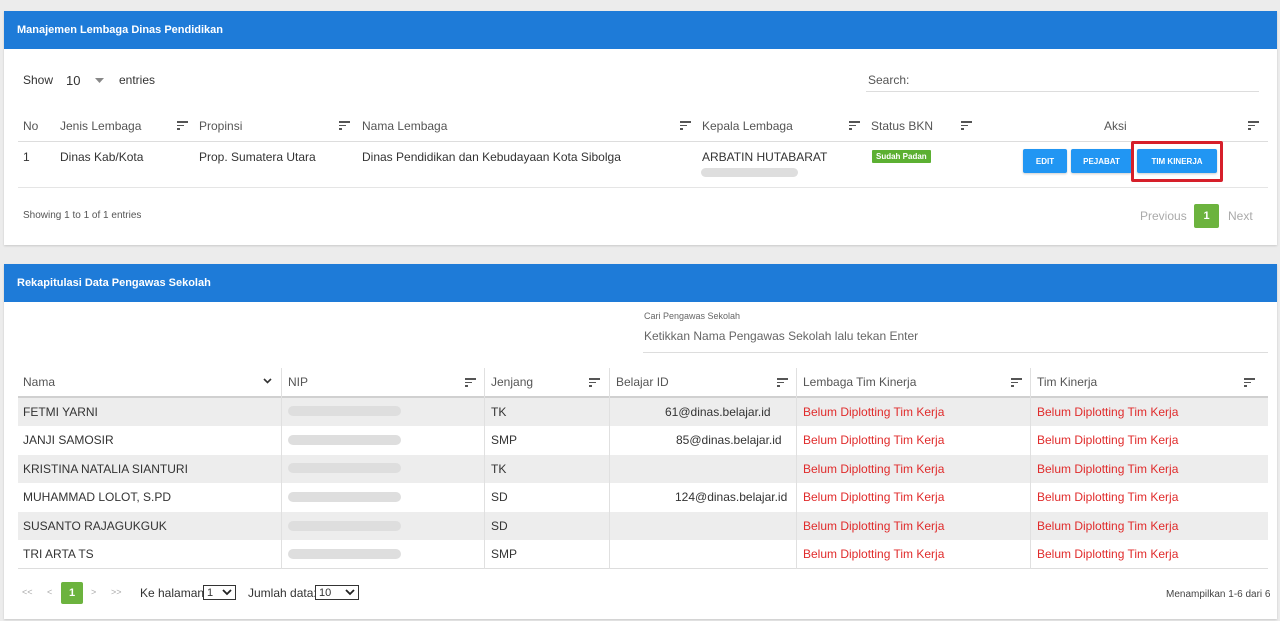  What do you see at coordinates (643, 141) in the screenshot?
I see `header-divider` at bounding box center [643, 141].